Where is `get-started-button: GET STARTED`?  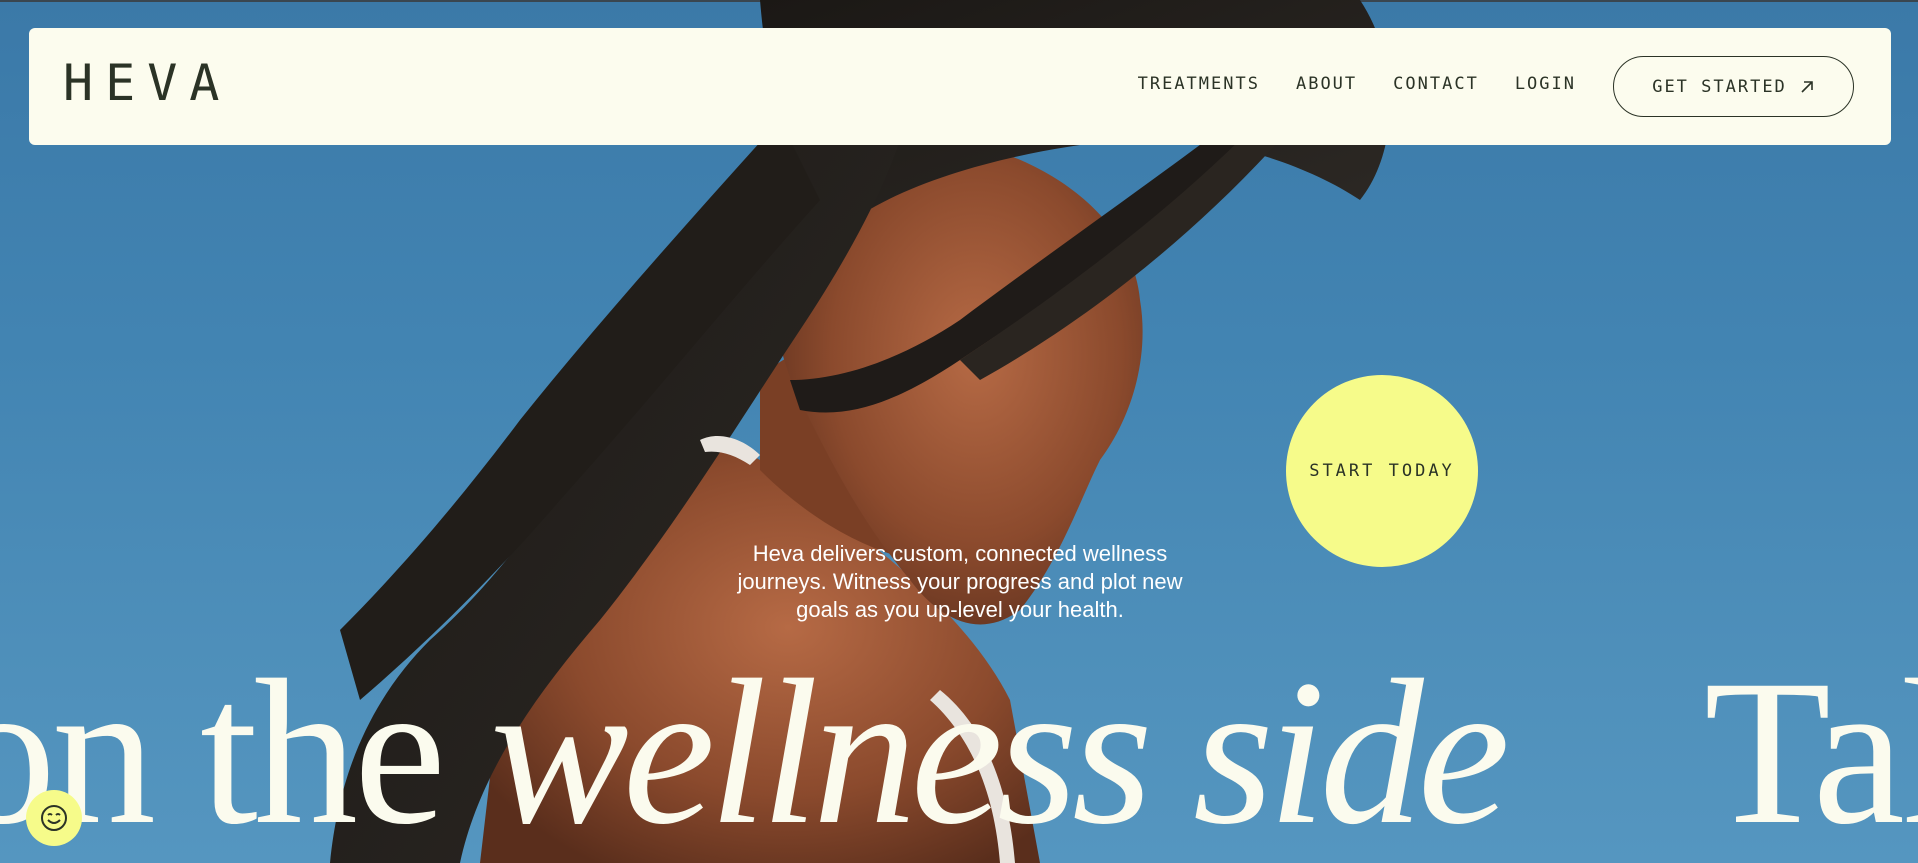 get-started-button: GET STARTED is located at coordinates (1733, 86).